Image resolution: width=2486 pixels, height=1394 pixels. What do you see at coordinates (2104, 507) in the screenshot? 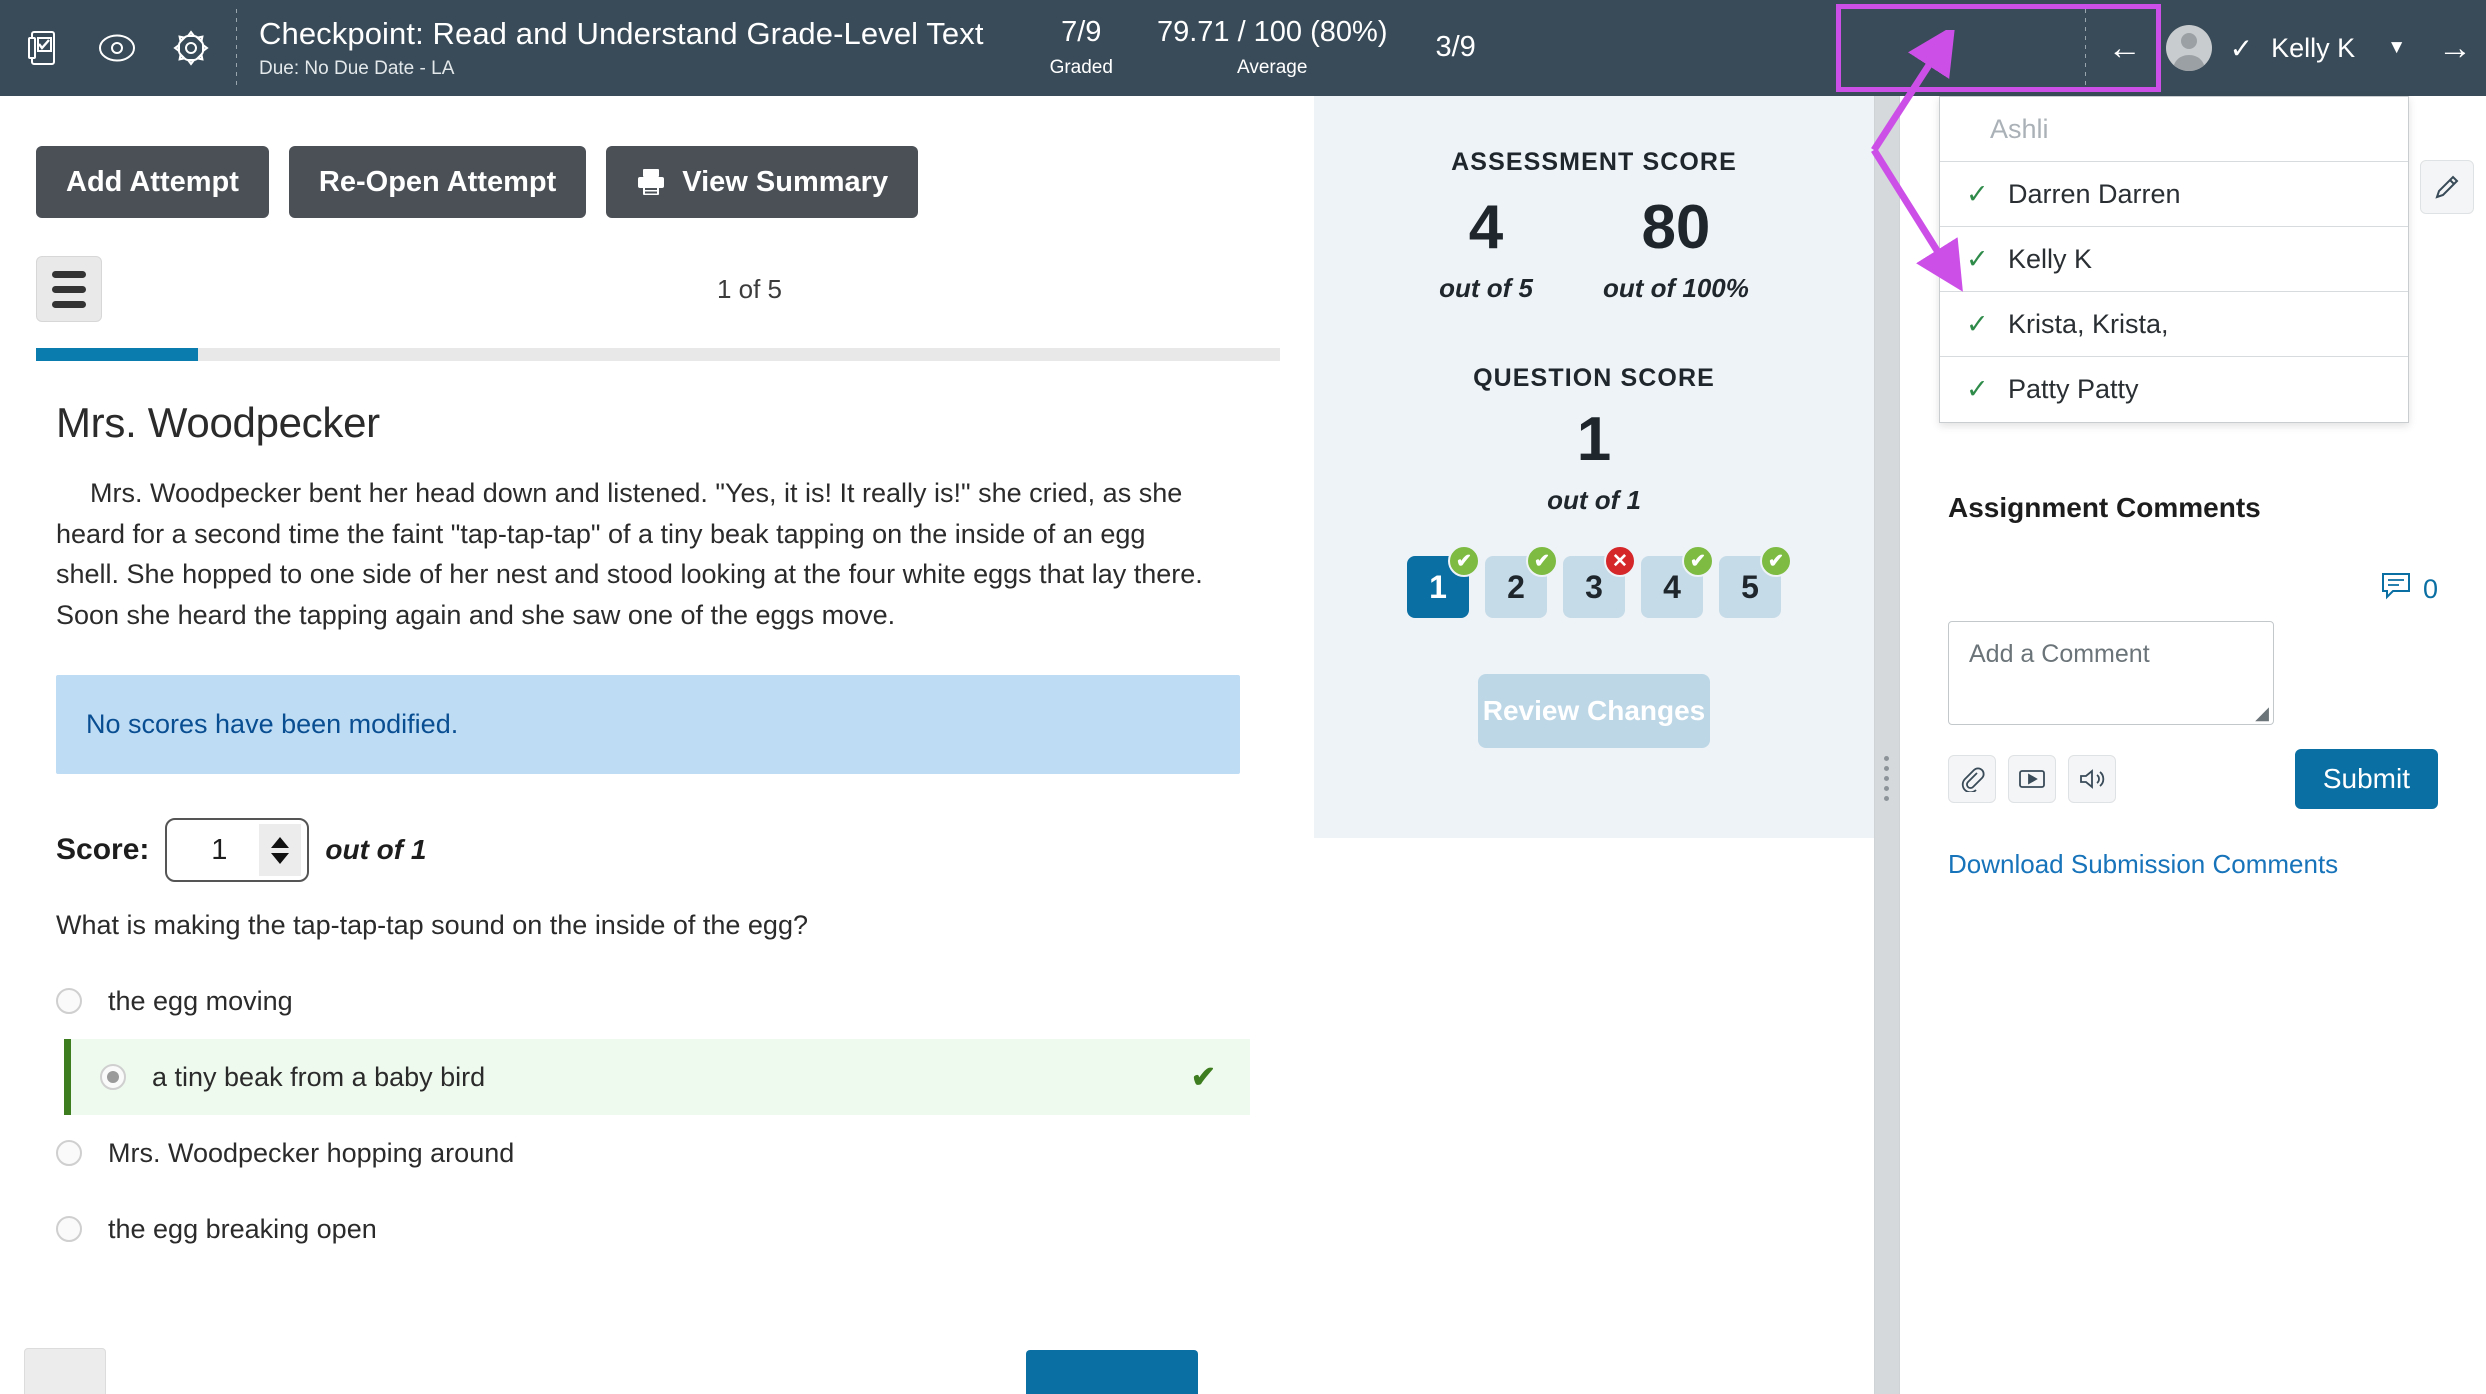
I see `assignment-comments-title: Assignment Comments` at bounding box center [2104, 507].